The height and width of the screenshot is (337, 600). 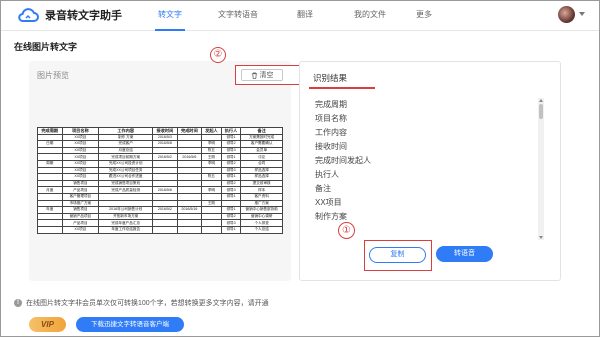 What do you see at coordinates (47, 324) in the screenshot?
I see `vip-button: VIP` at bounding box center [47, 324].